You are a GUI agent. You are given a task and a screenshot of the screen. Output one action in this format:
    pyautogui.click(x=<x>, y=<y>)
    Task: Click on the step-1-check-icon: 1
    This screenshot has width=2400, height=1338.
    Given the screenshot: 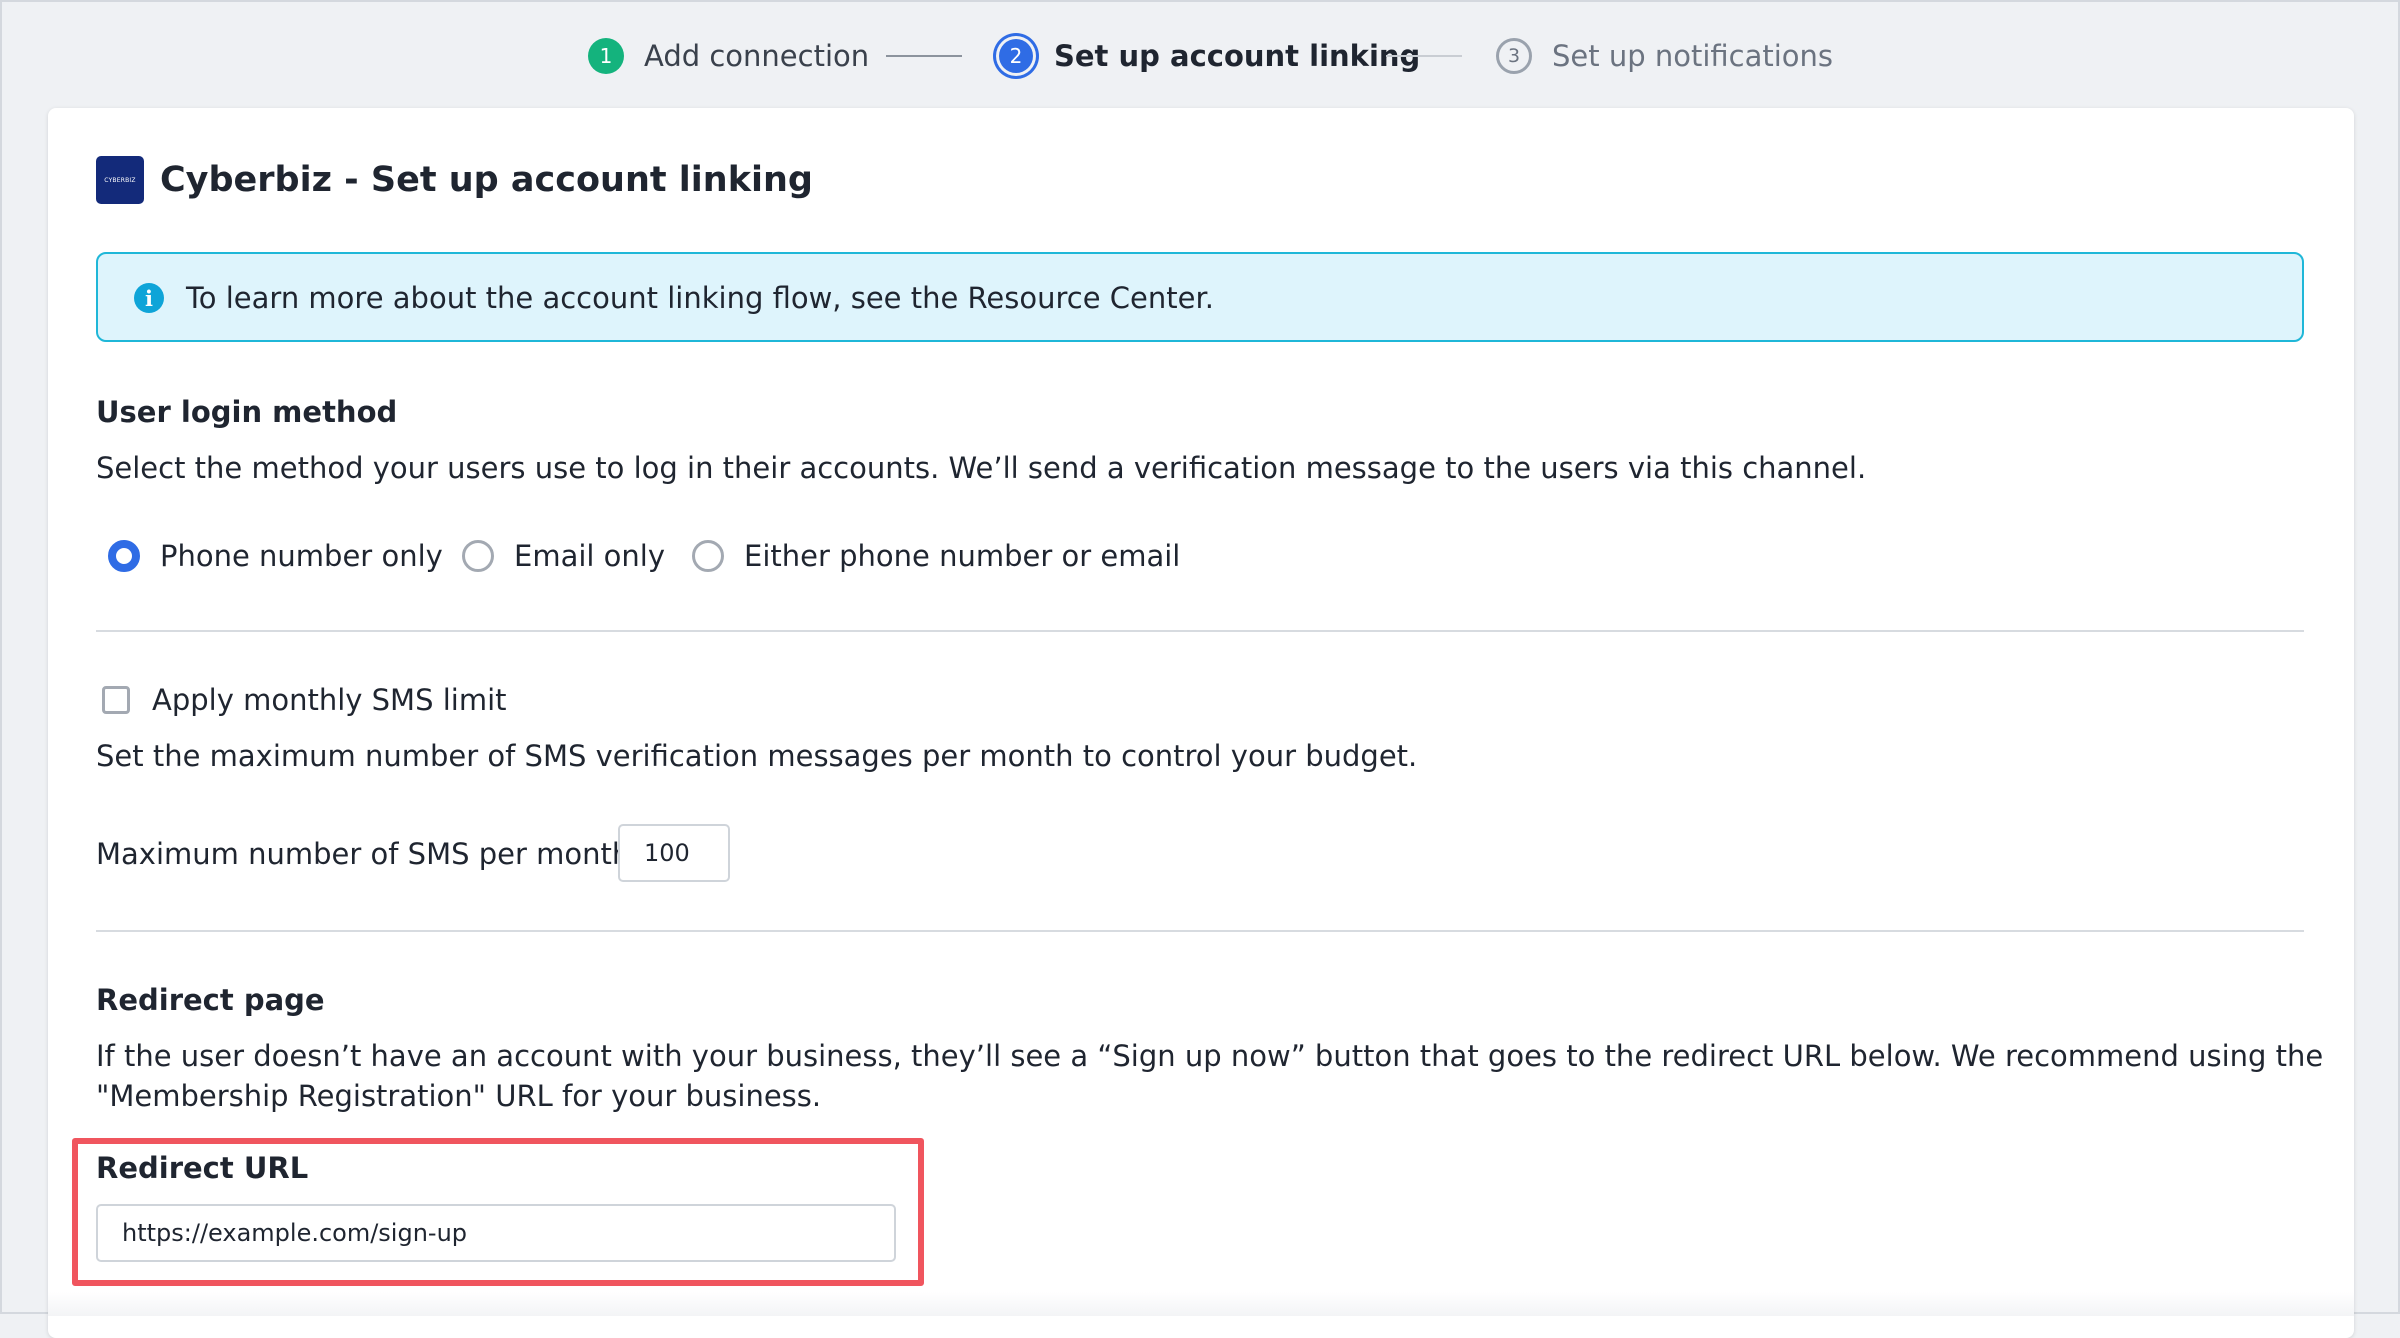 What is the action you would take?
    pyautogui.click(x=606, y=56)
    